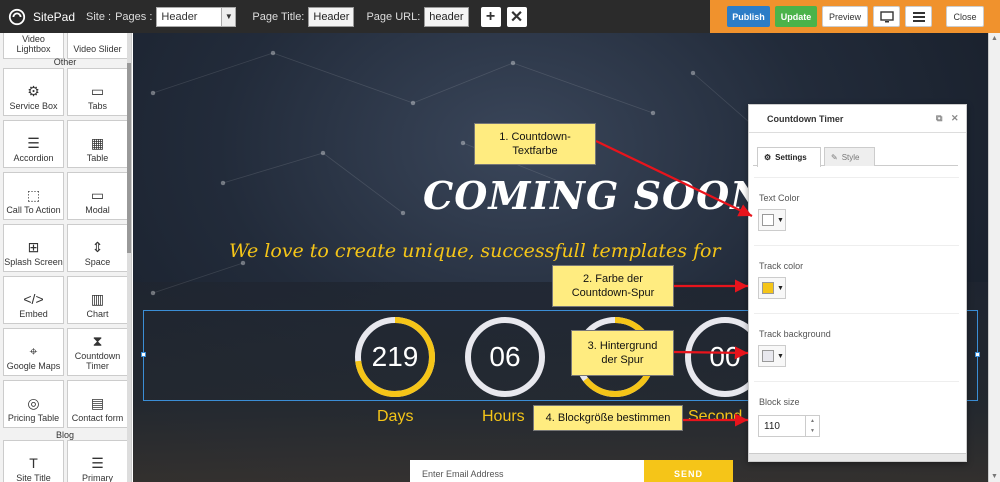  Describe the element at coordinates (395, 357) in the screenshot. I see `countdown-circle-days: 219` at that location.